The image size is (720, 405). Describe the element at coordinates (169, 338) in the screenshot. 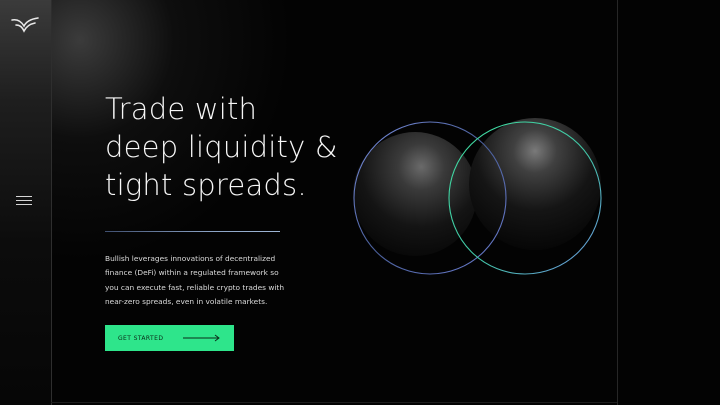

I see `get-started-button: GET STARTED` at that location.